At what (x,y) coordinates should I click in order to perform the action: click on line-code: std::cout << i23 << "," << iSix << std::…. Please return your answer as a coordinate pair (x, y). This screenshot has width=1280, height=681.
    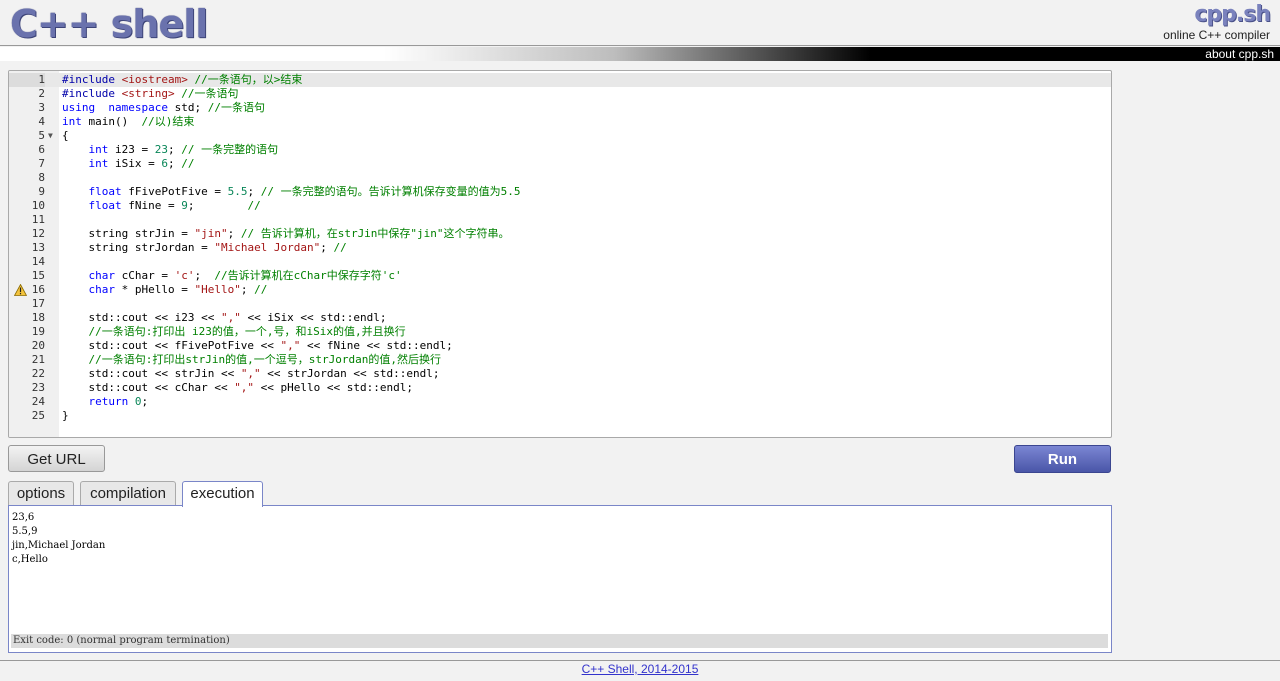
    Looking at the image, I should click on (224, 318).